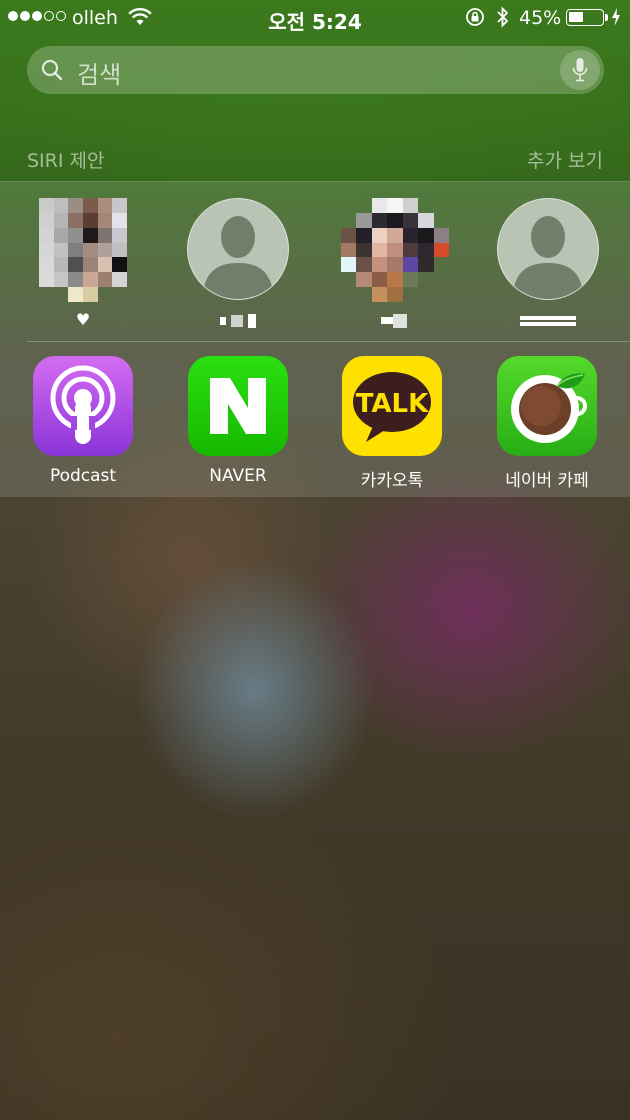 This screenshot has width=630, height=1120. I want to click on app-naver-cafe: 네이버 카페, so click(547, 423).